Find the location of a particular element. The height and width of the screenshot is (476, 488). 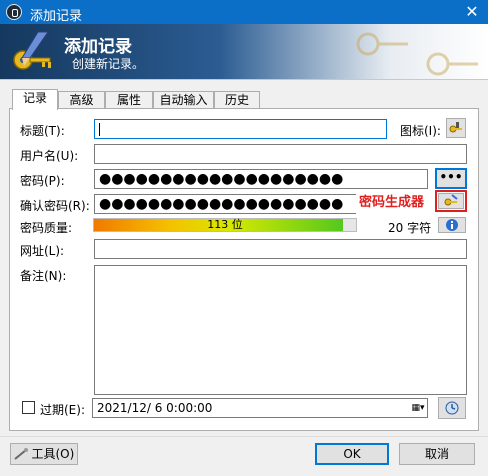

password-quality-bar: 113 位 is located at coordinates (225, 225).